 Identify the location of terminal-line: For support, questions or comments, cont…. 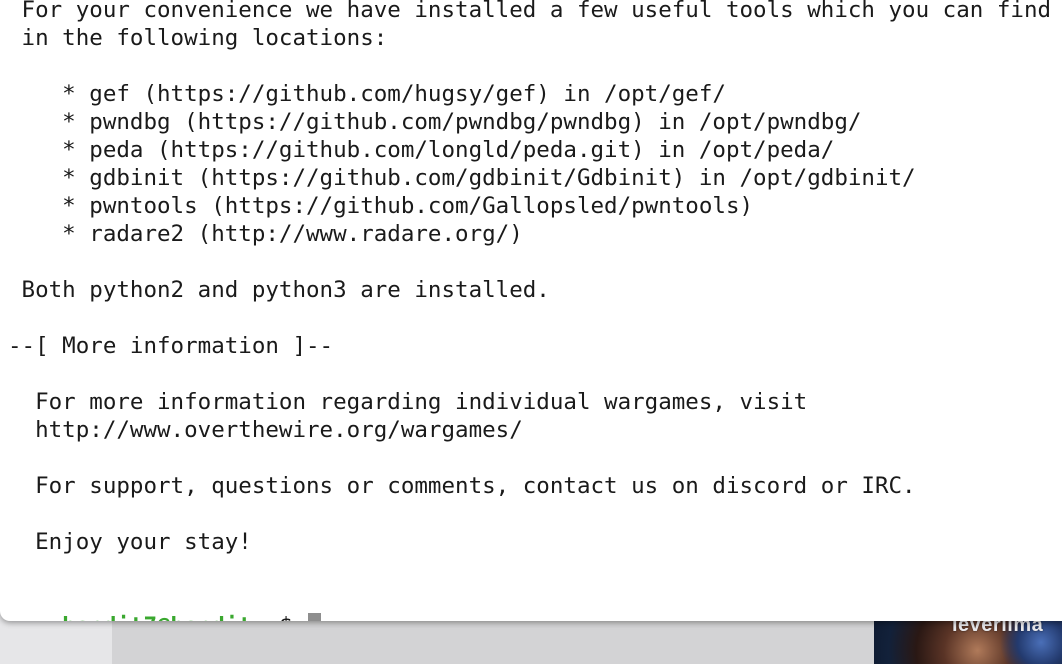
(462, 486).